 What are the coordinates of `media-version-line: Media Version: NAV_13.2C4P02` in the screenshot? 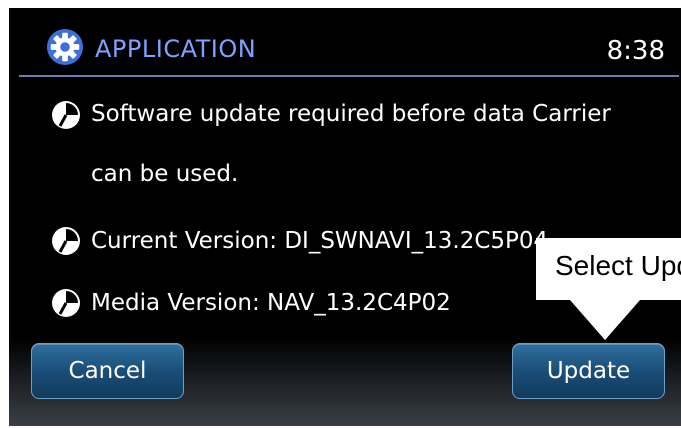 It's located at (271, 303).